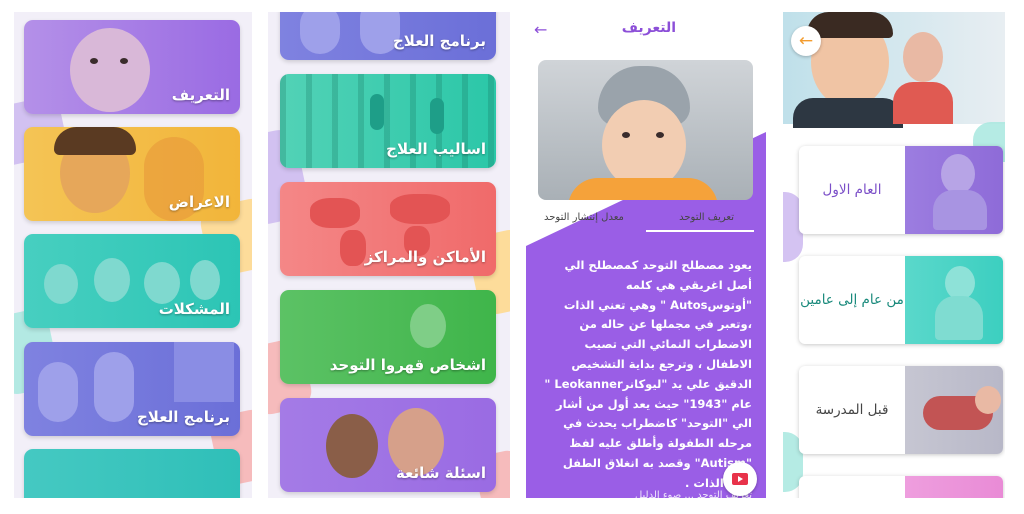  I want to click on stage-card-one-to-two: من عام إلى عامين, so click(901, 300).